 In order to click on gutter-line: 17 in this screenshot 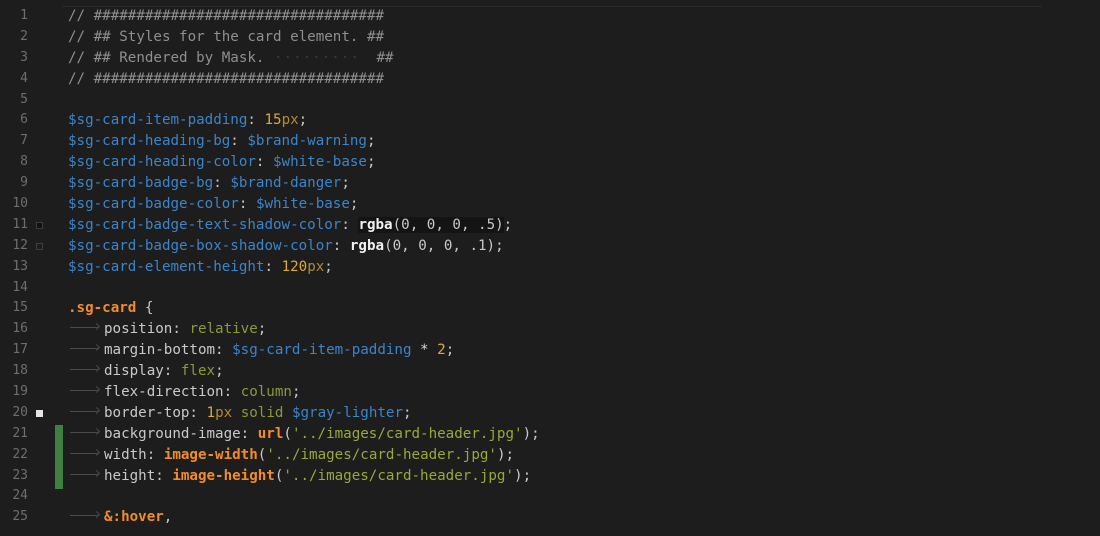, I will do `click(31, 350)`.